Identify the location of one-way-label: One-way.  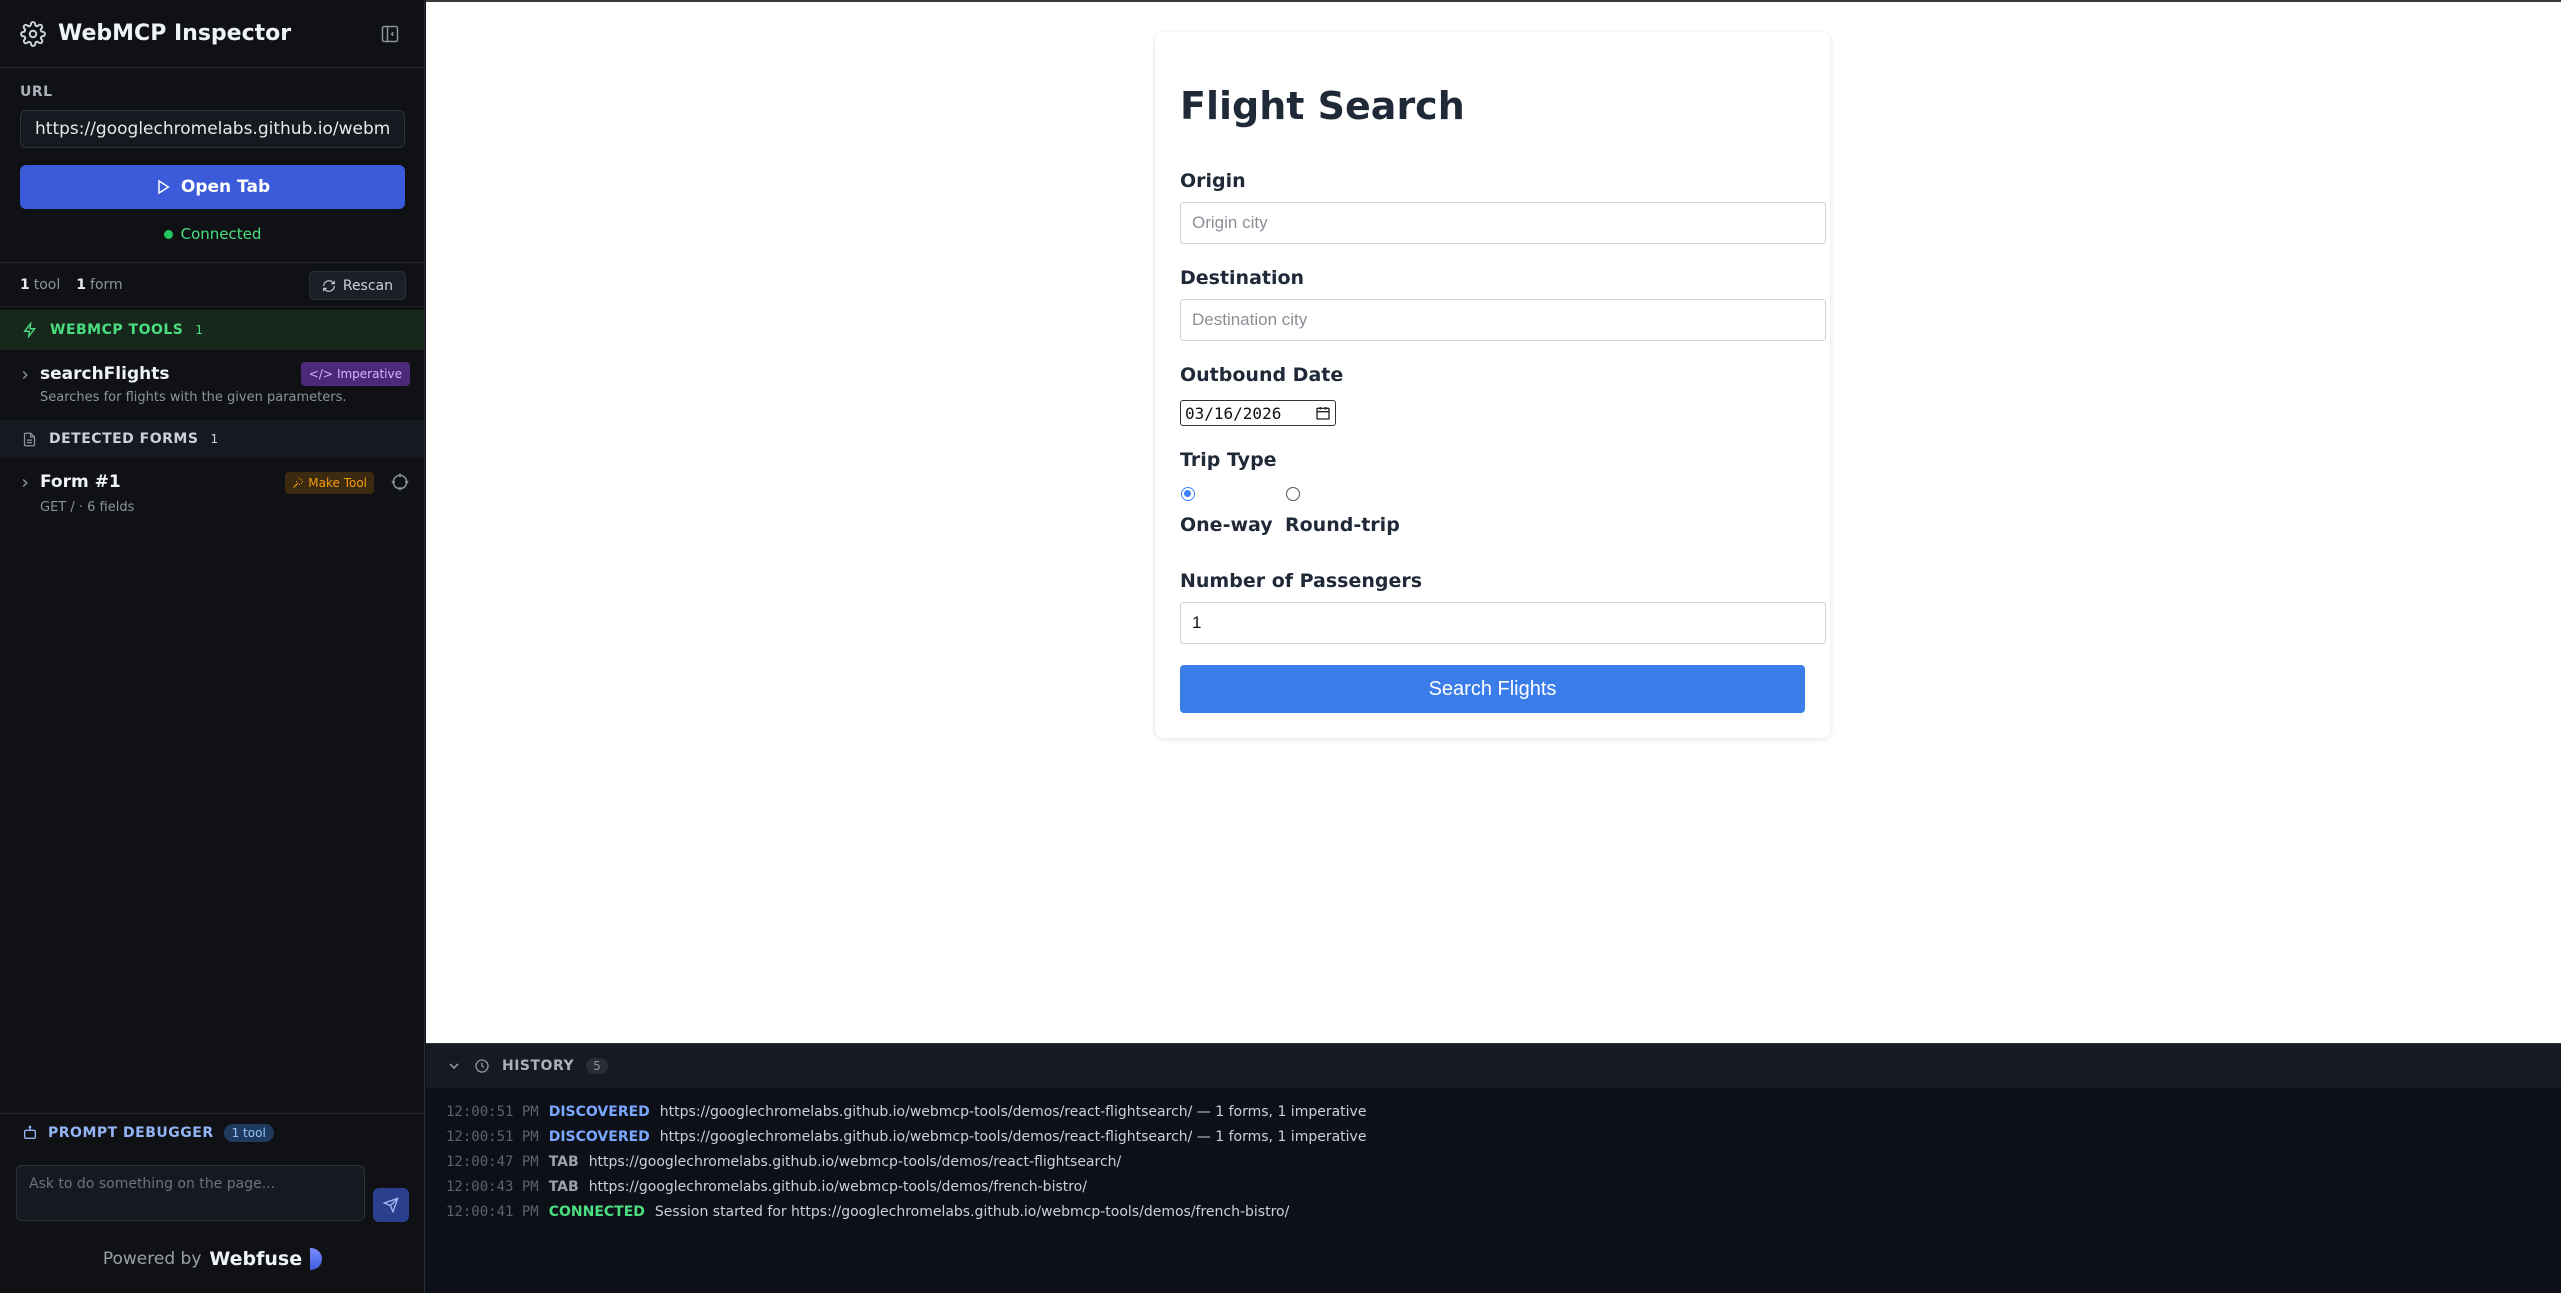
(1226, 525).